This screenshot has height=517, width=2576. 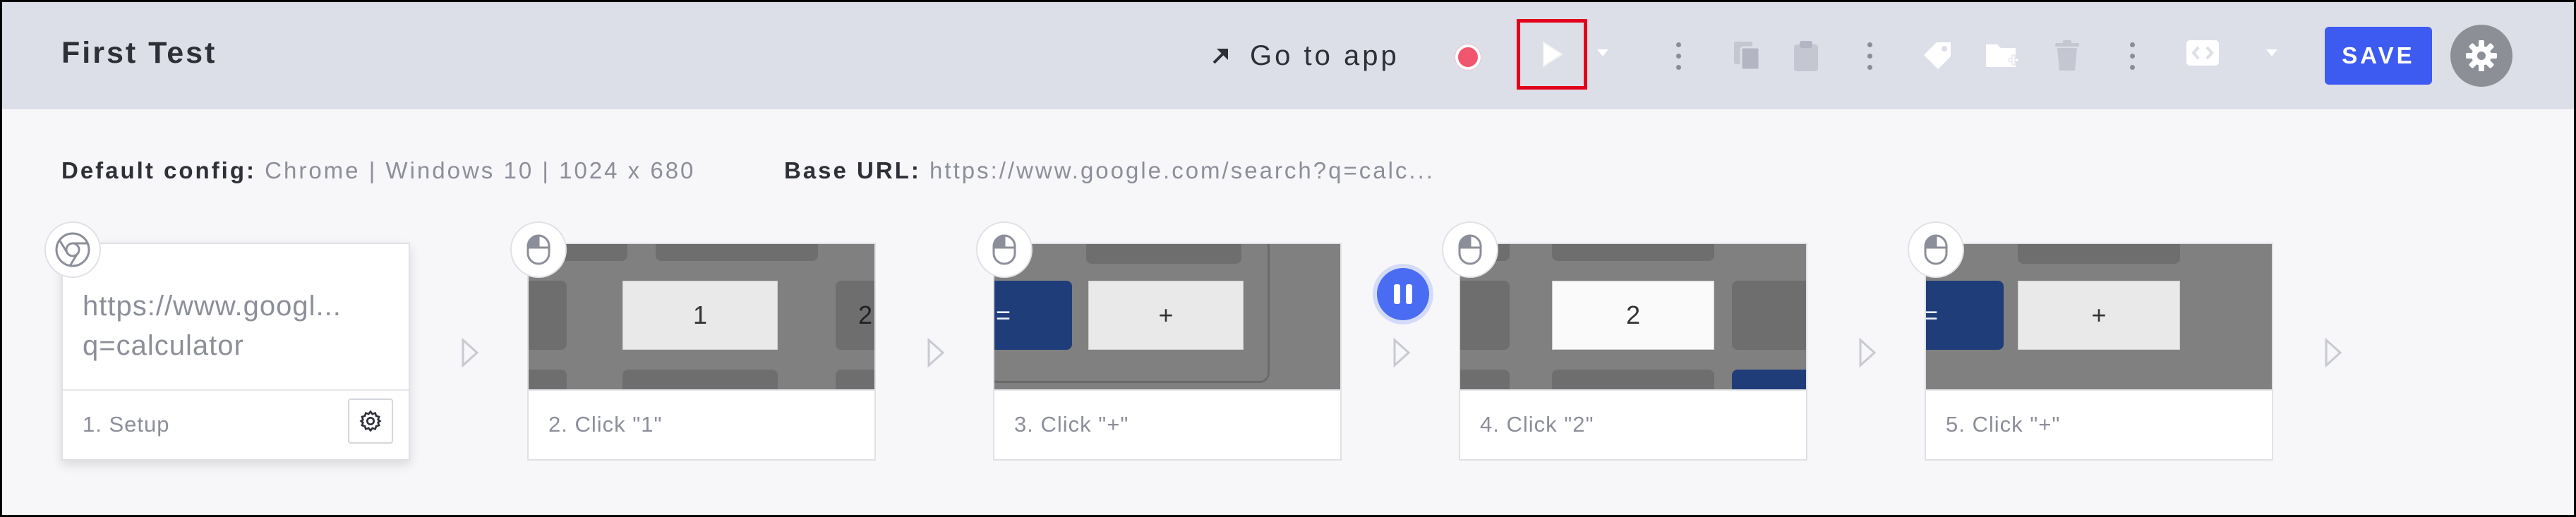 I want to click on tag-button, so click(x=1937, y=55).